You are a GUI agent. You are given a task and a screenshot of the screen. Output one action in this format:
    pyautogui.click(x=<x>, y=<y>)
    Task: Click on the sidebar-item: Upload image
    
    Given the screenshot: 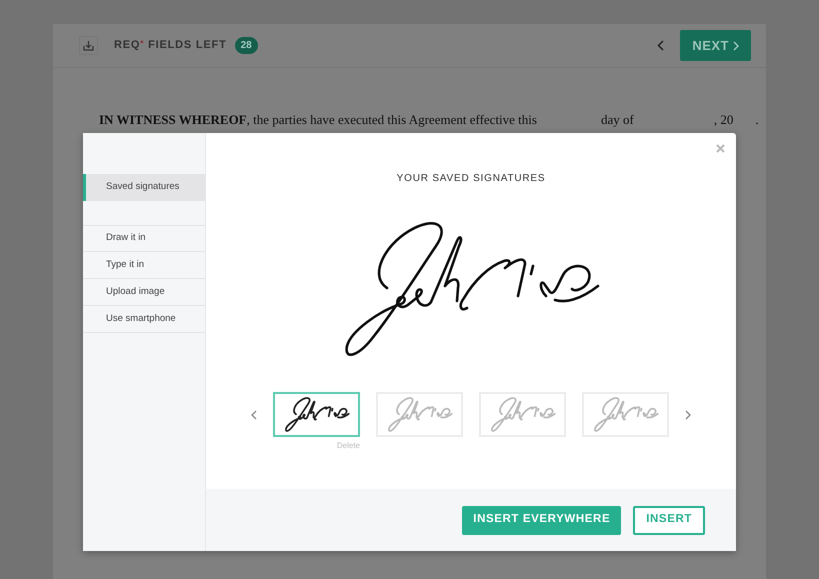 What is the action you would take?
    pyautogui.click(x=144, y=292)
    